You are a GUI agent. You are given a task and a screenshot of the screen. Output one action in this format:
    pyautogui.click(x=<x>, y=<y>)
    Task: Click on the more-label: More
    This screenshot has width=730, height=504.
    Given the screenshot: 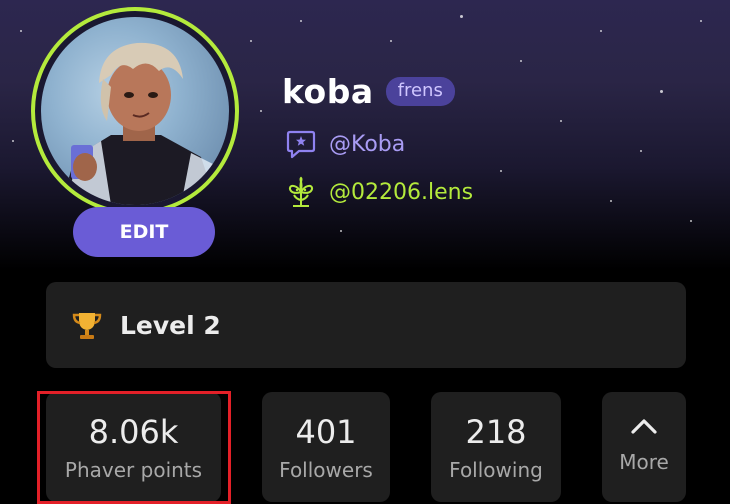 What is the action you would take?
    pyautogui.click(x=644, y=462)
    